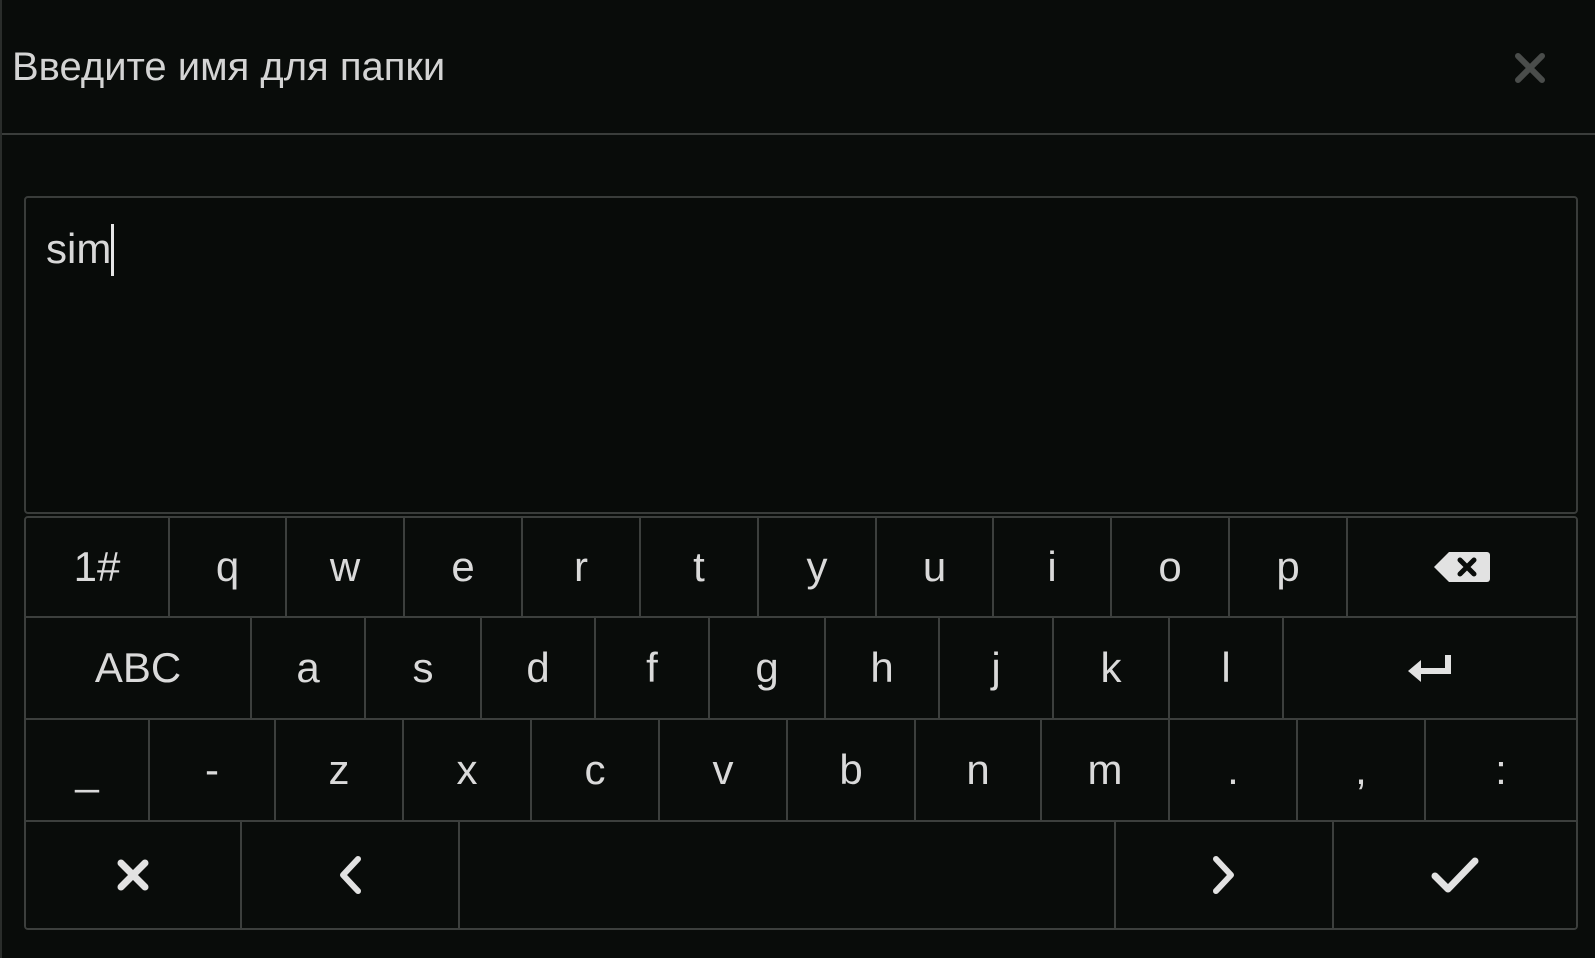 Image resolution: width=1595 pixels, height=958 pixels. I want to click on key-s: s, so click(424, 668).